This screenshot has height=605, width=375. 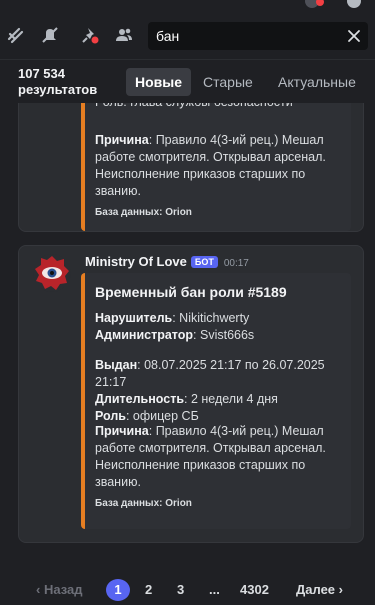 What do you see at coordinates (354, 4) in the screenshot?
I see `help-icon` at bounding box center [354, 4].